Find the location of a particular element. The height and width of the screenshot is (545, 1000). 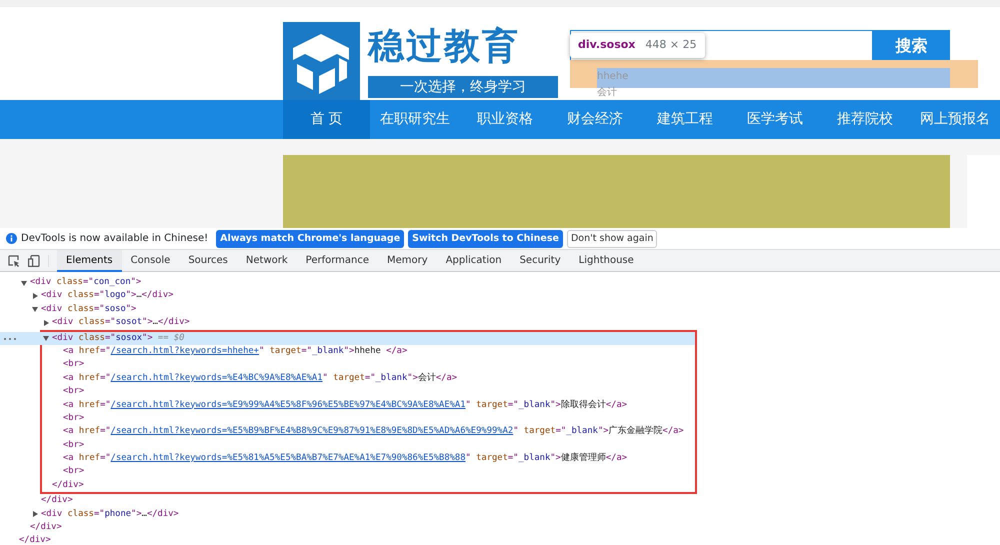

nav-item: 在职研究生 is located at coordinates (415, 119).